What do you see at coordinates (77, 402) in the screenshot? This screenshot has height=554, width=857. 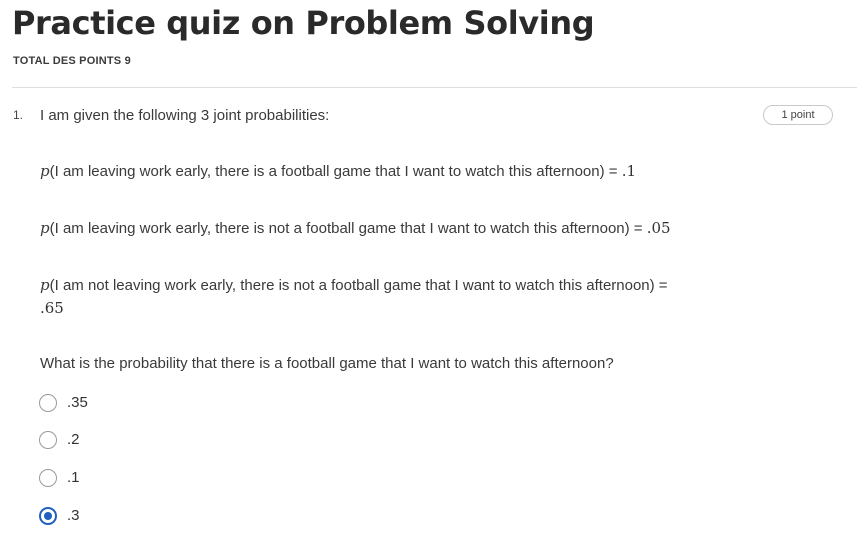 I see `option-label: .35` at bounding box center [77, 402].